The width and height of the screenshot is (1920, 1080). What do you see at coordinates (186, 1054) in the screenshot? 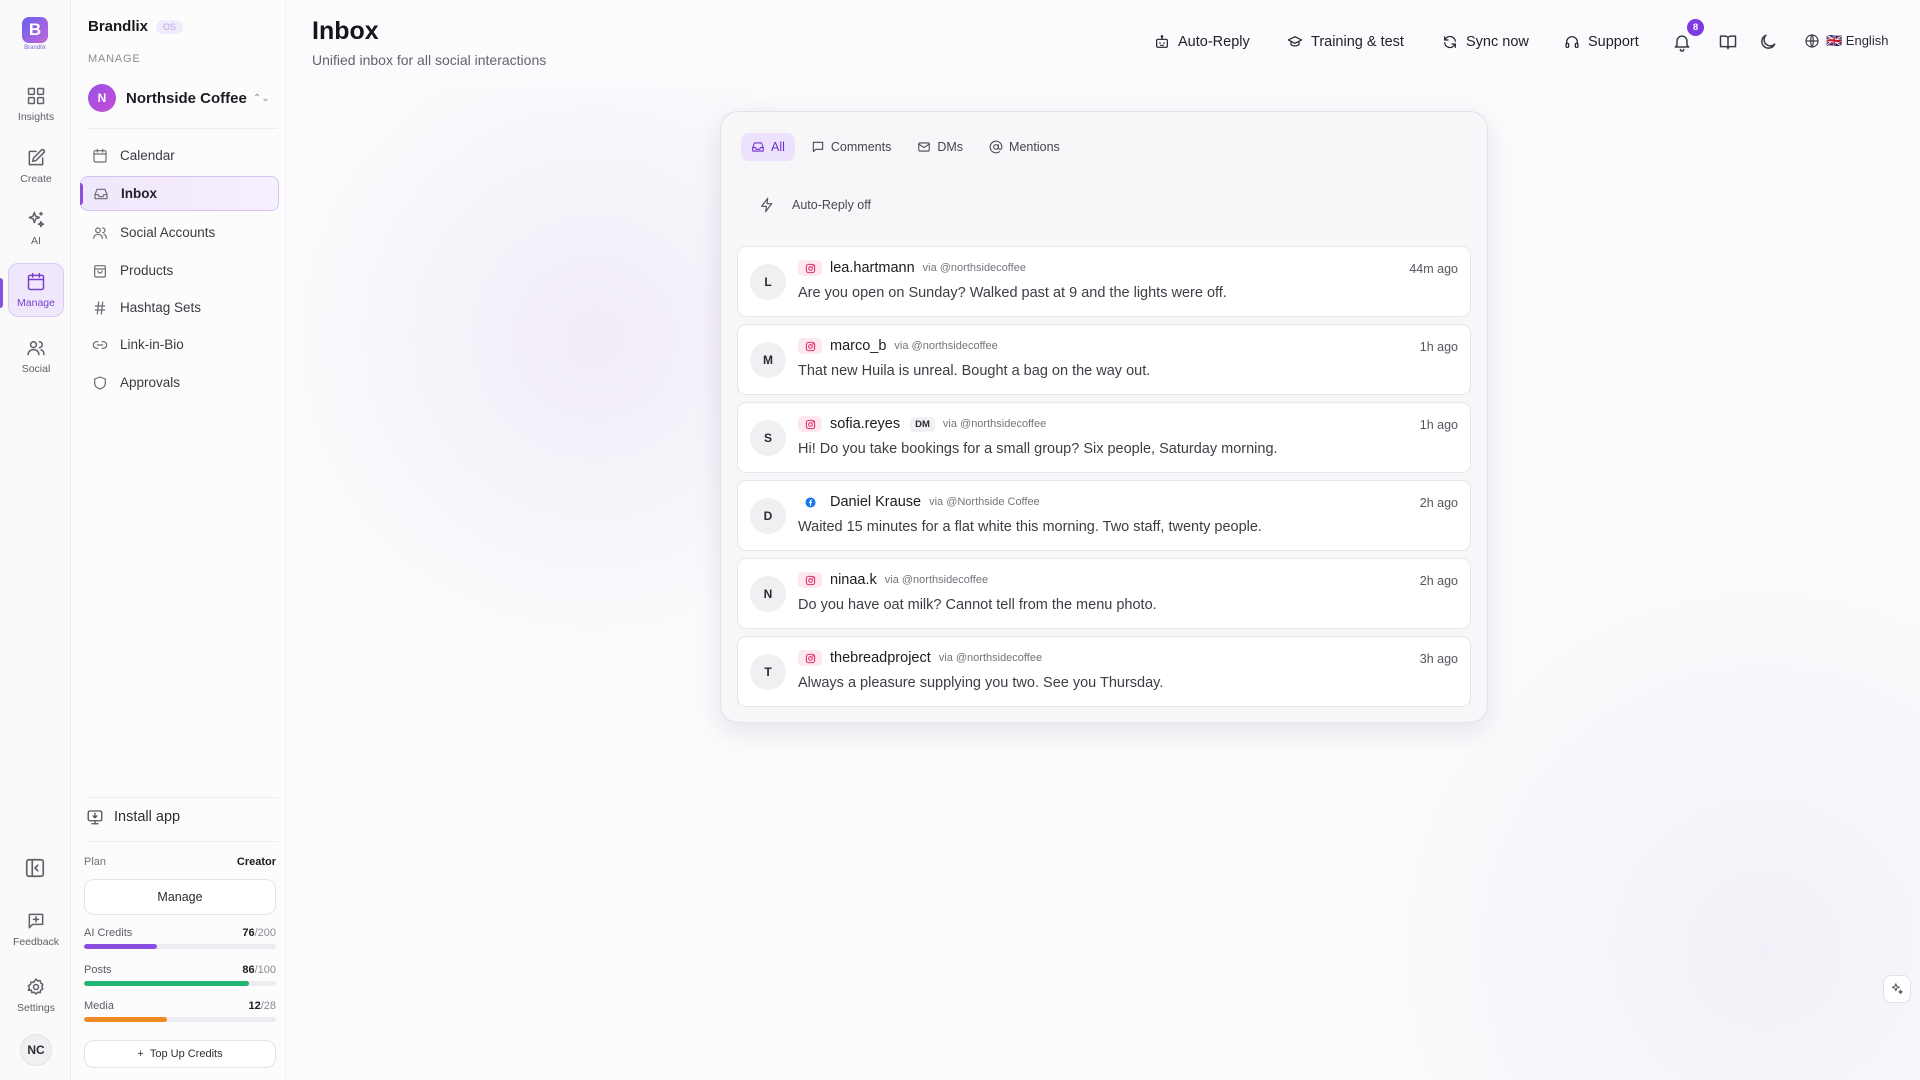
I see `top-up-label: Top Up Credits` at bounding box center [186, 1054].